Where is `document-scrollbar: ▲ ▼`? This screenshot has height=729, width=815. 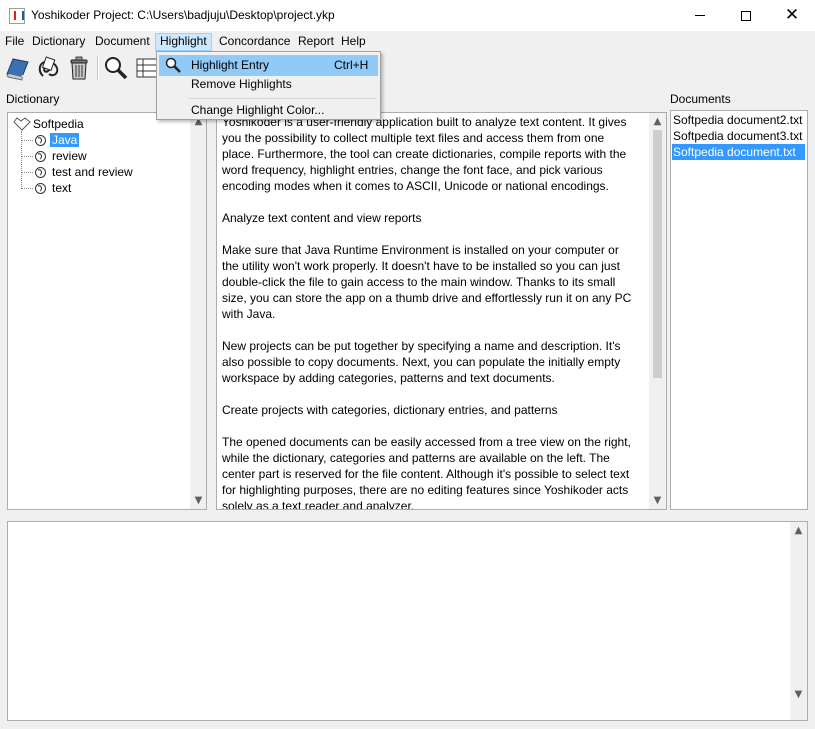 document-scrollbar: ▲ ▼ is located at coordinates (657, 311).